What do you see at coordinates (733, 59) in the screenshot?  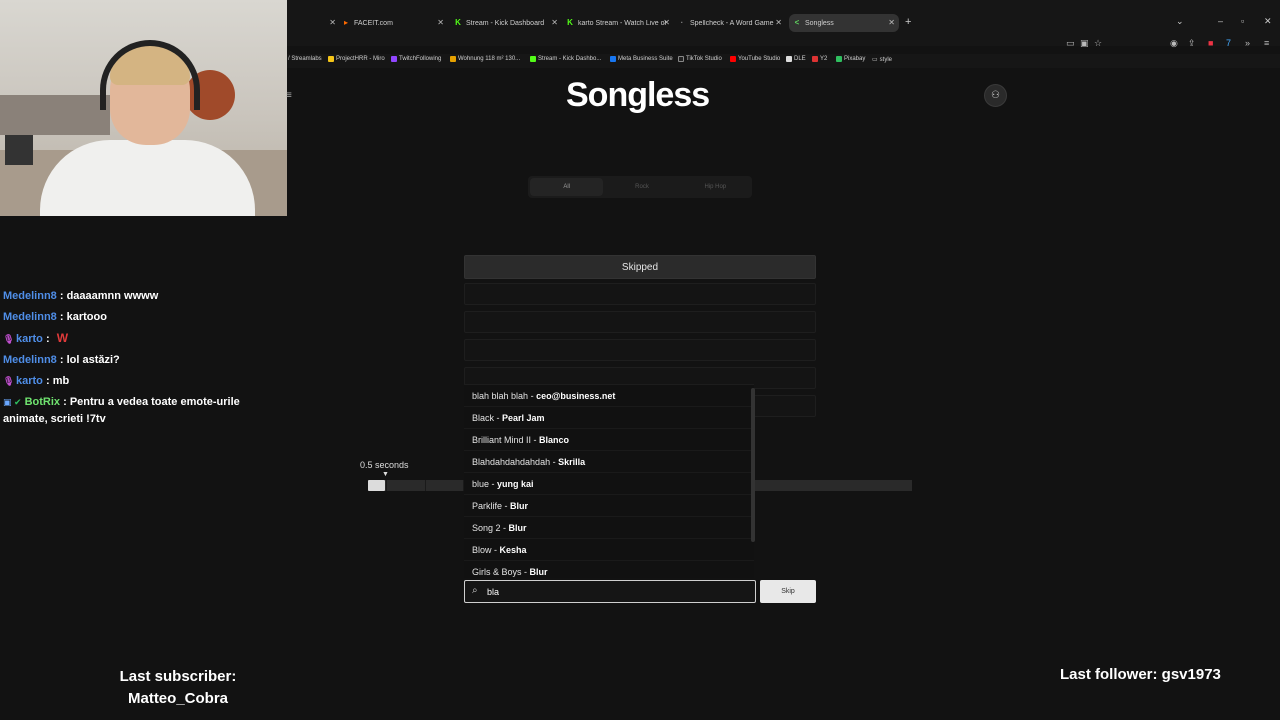 I see `youtube-icon` at bounding box center [733, 59].